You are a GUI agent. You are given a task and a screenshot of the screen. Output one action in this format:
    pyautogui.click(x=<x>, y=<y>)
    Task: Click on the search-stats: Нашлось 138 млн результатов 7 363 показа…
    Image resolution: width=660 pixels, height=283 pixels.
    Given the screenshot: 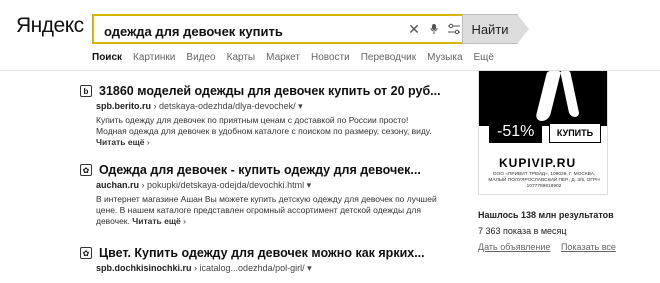 What is the action you would take?
    pyautogui.click(x=551, y=231)
    